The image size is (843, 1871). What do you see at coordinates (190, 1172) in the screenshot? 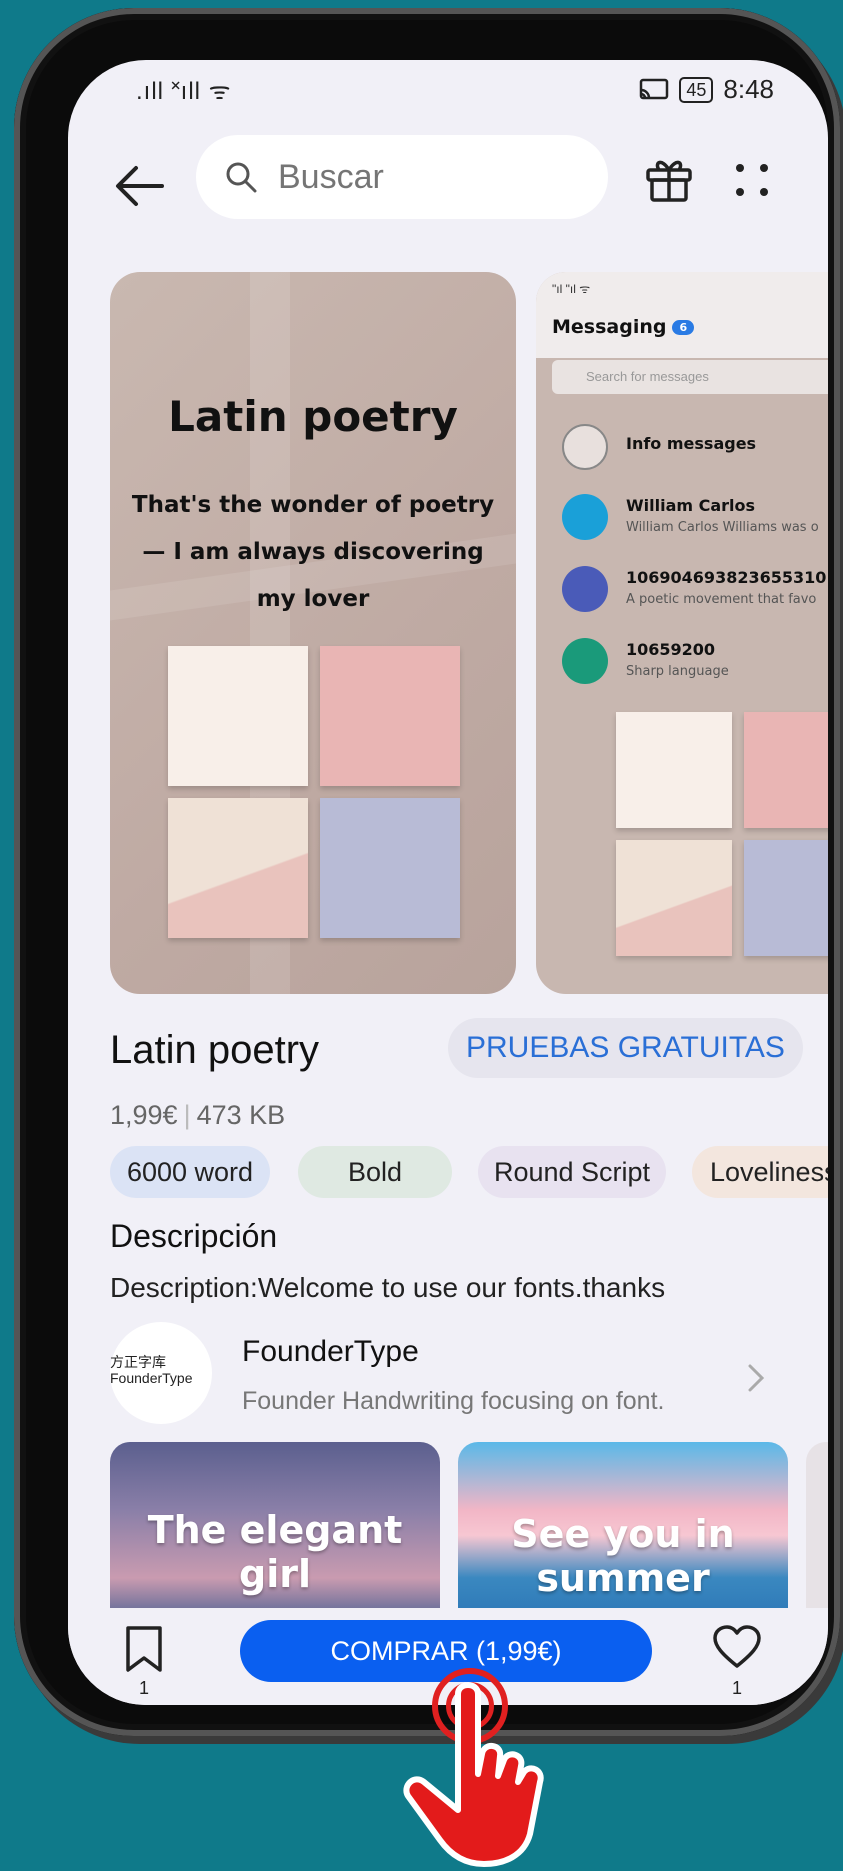
I see `tag-chip: 6000 word` at bounding box center [190, 1172].